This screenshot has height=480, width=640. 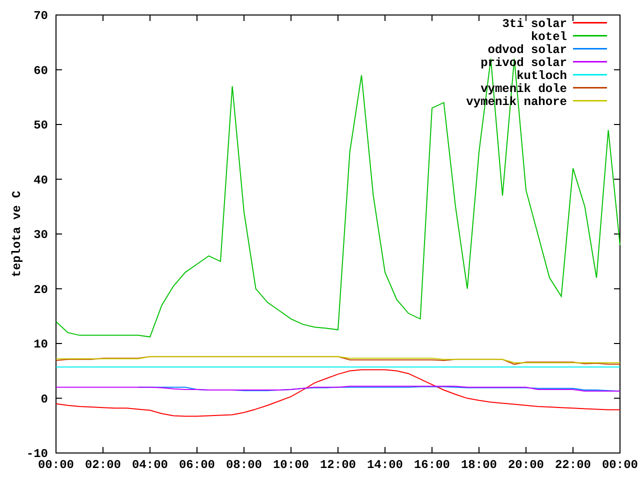 What do you see at coordinates (291, 465) in the screenshot?
I see `axis-tick-label: 10:00` at bounding box center [291, 465].